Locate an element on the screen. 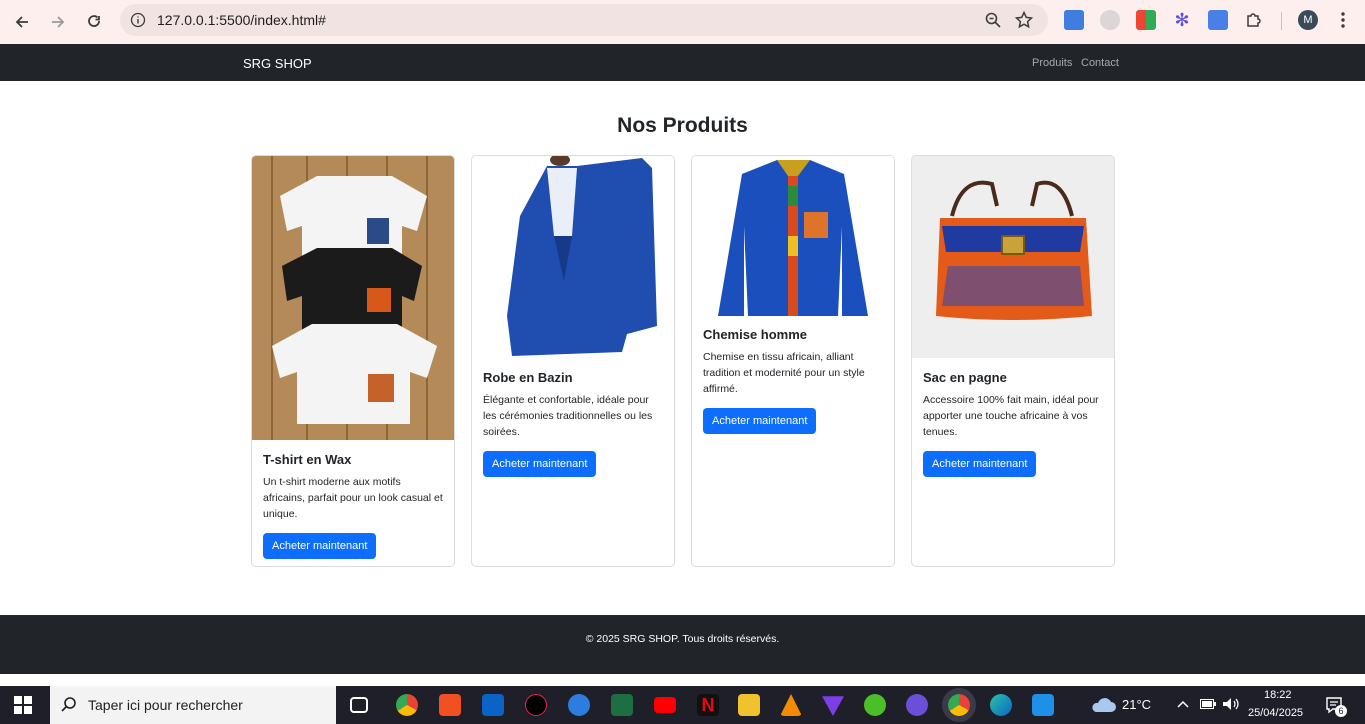  arrow-left-icon is located at coordinates (21, 22).